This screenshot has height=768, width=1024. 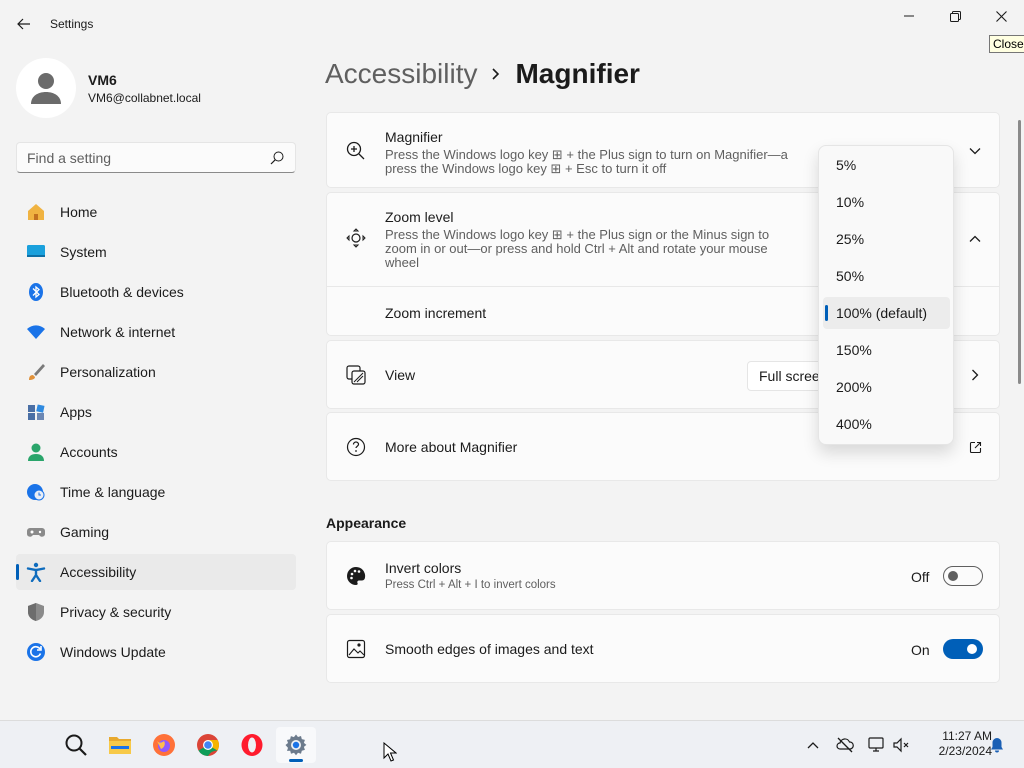 What do you see at coordinates (975, 447) in the screenshot?
I see `external-link-icon` at bounding box center [975, 447].